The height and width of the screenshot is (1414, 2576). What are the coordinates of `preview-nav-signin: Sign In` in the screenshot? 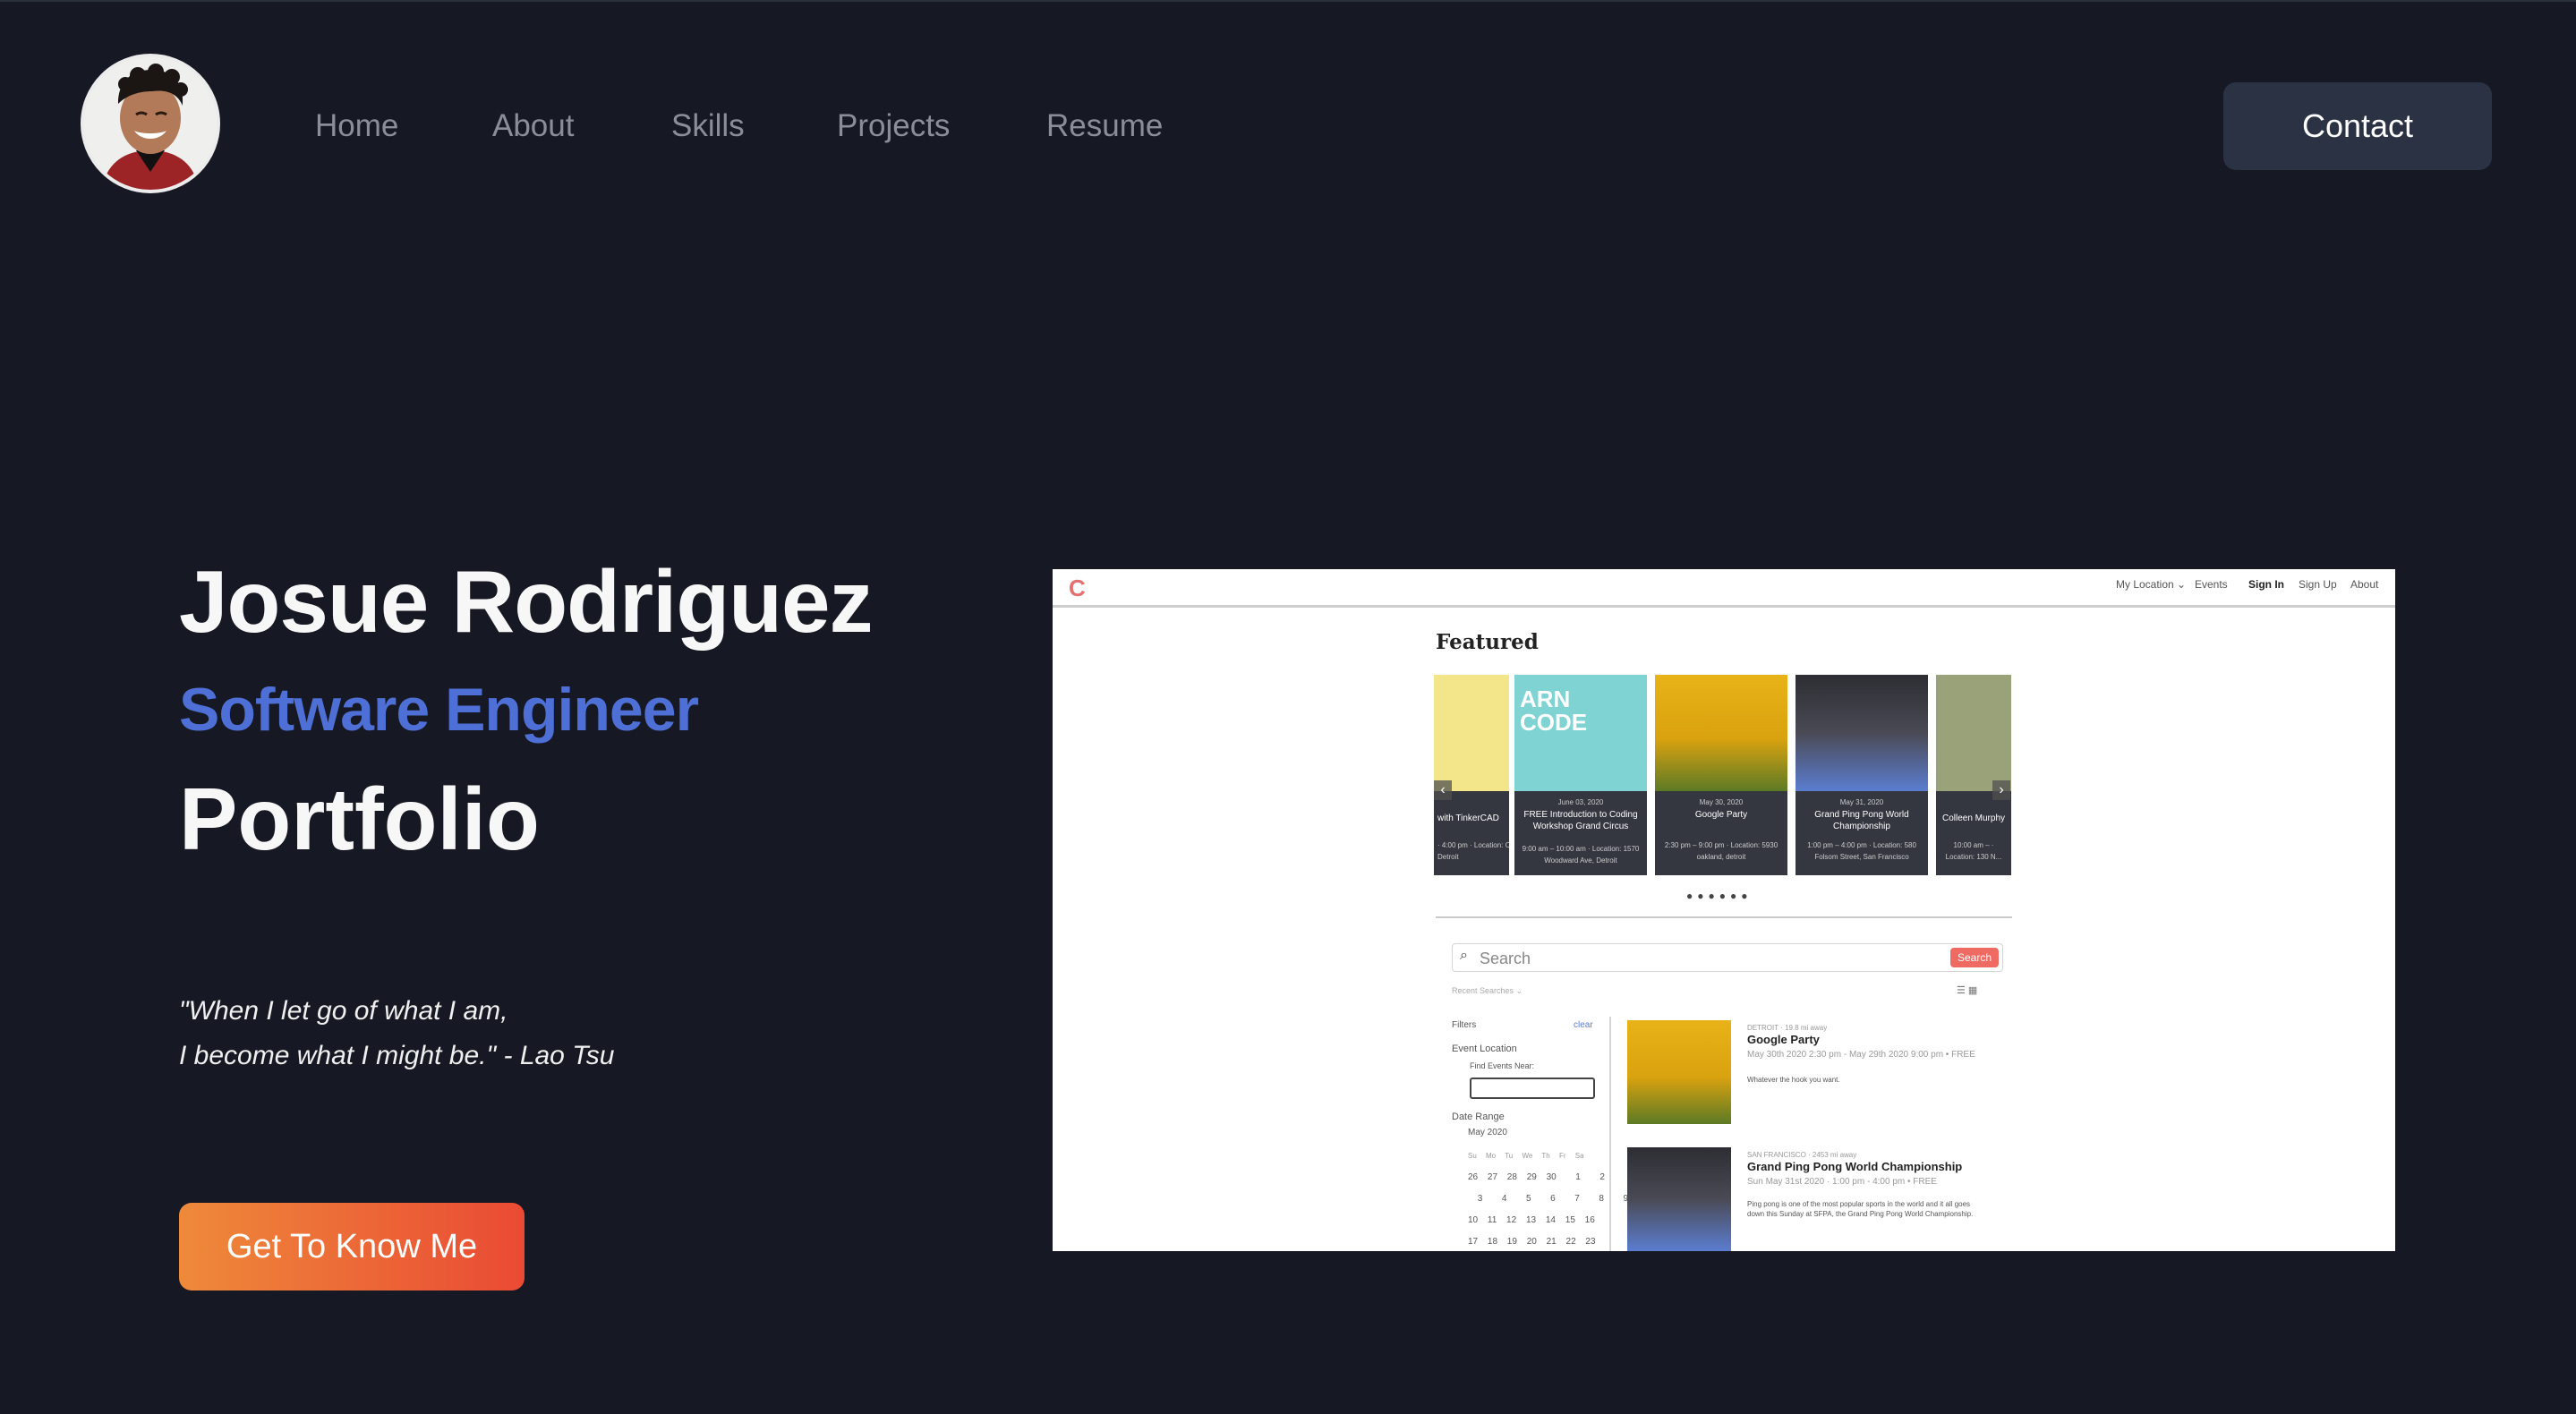 It's located at (2266, 584).